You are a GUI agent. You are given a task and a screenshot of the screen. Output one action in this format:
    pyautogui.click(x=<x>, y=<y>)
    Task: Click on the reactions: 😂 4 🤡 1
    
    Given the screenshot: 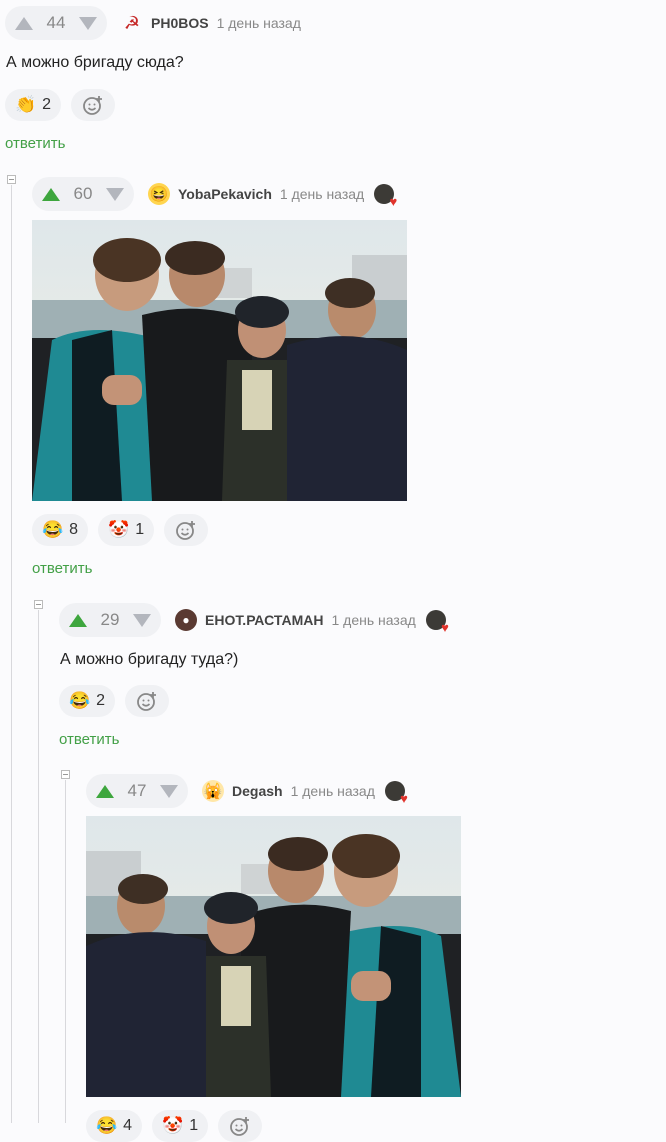 What is the action you would take?
    pyautogui.click(x=174, y=1126)
    